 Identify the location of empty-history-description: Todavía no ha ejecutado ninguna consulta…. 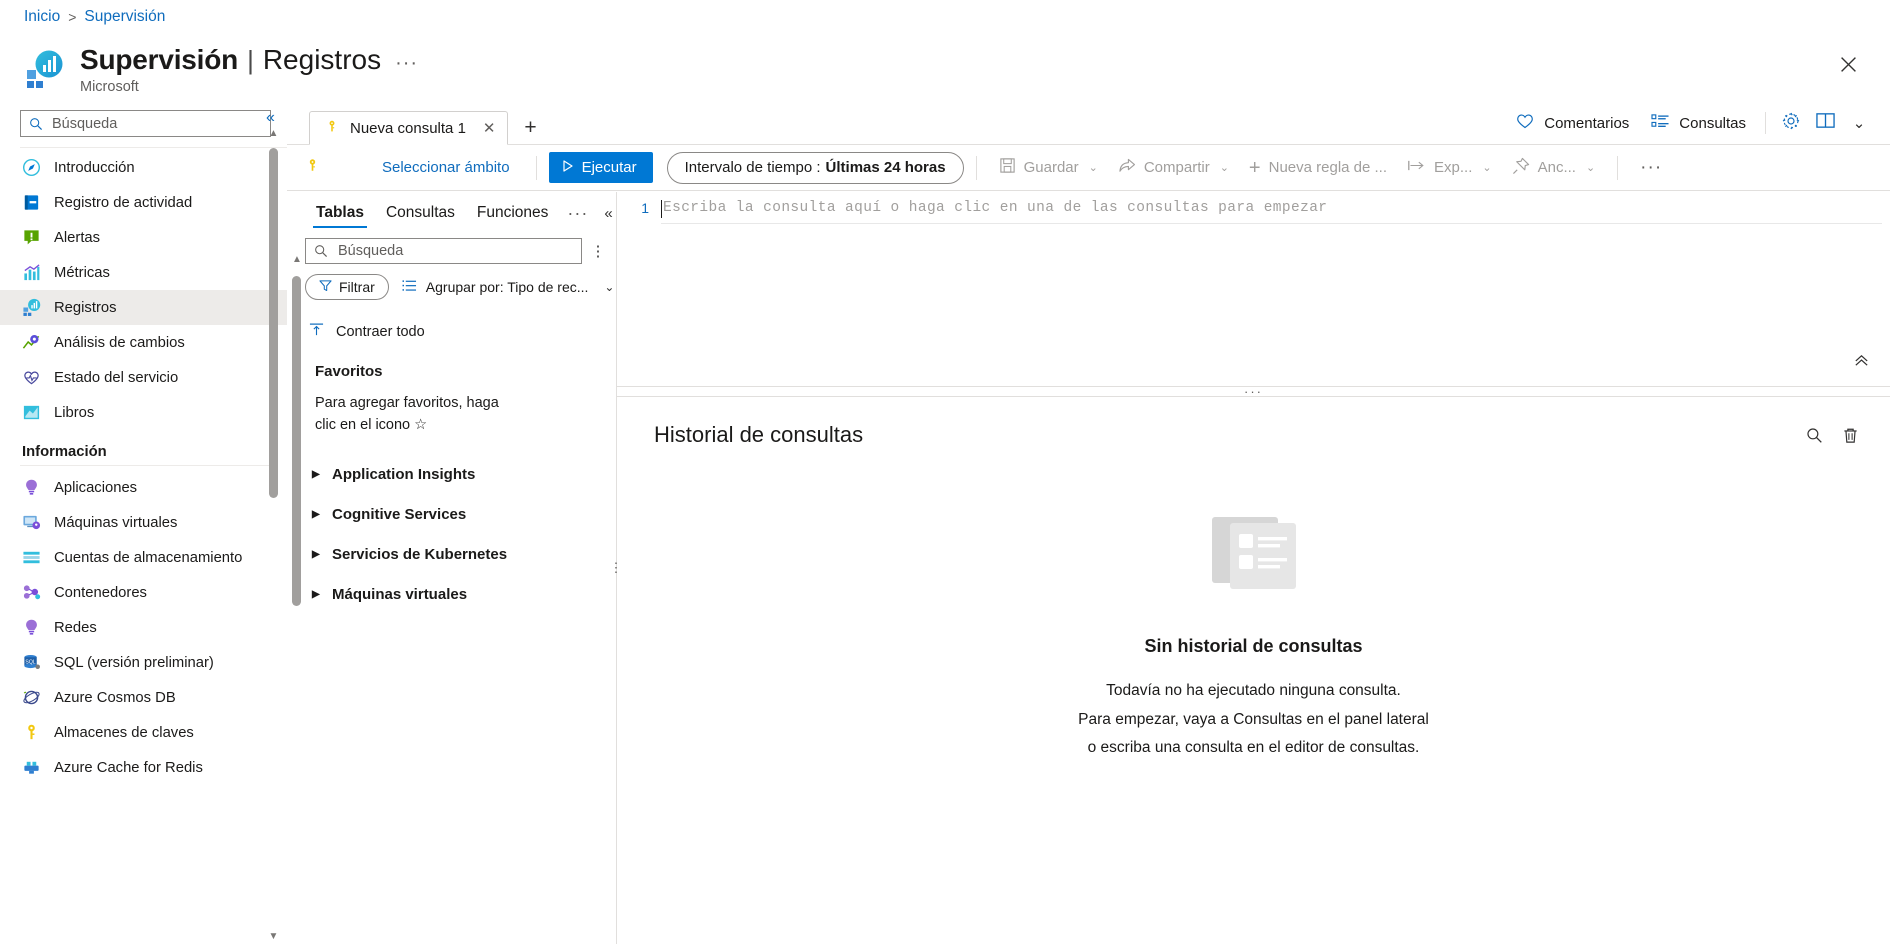
(1253, 720).